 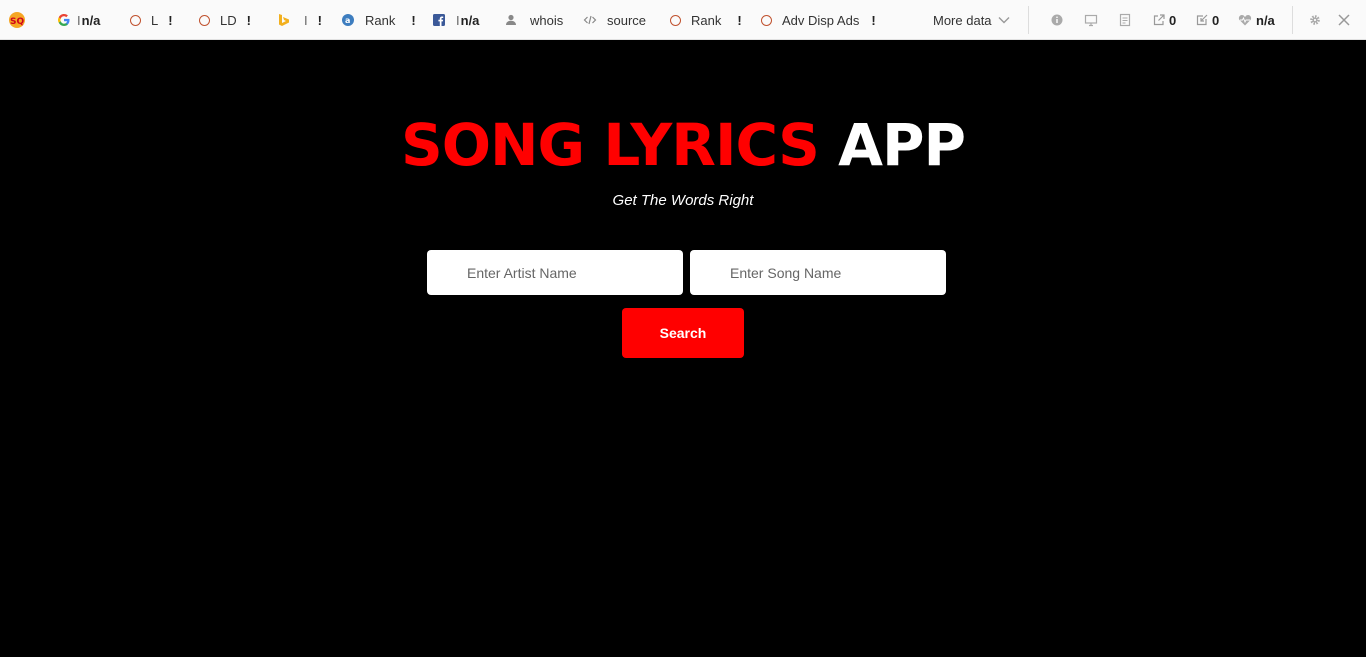 I want to click on close-button, so click(x=1344, y=20).